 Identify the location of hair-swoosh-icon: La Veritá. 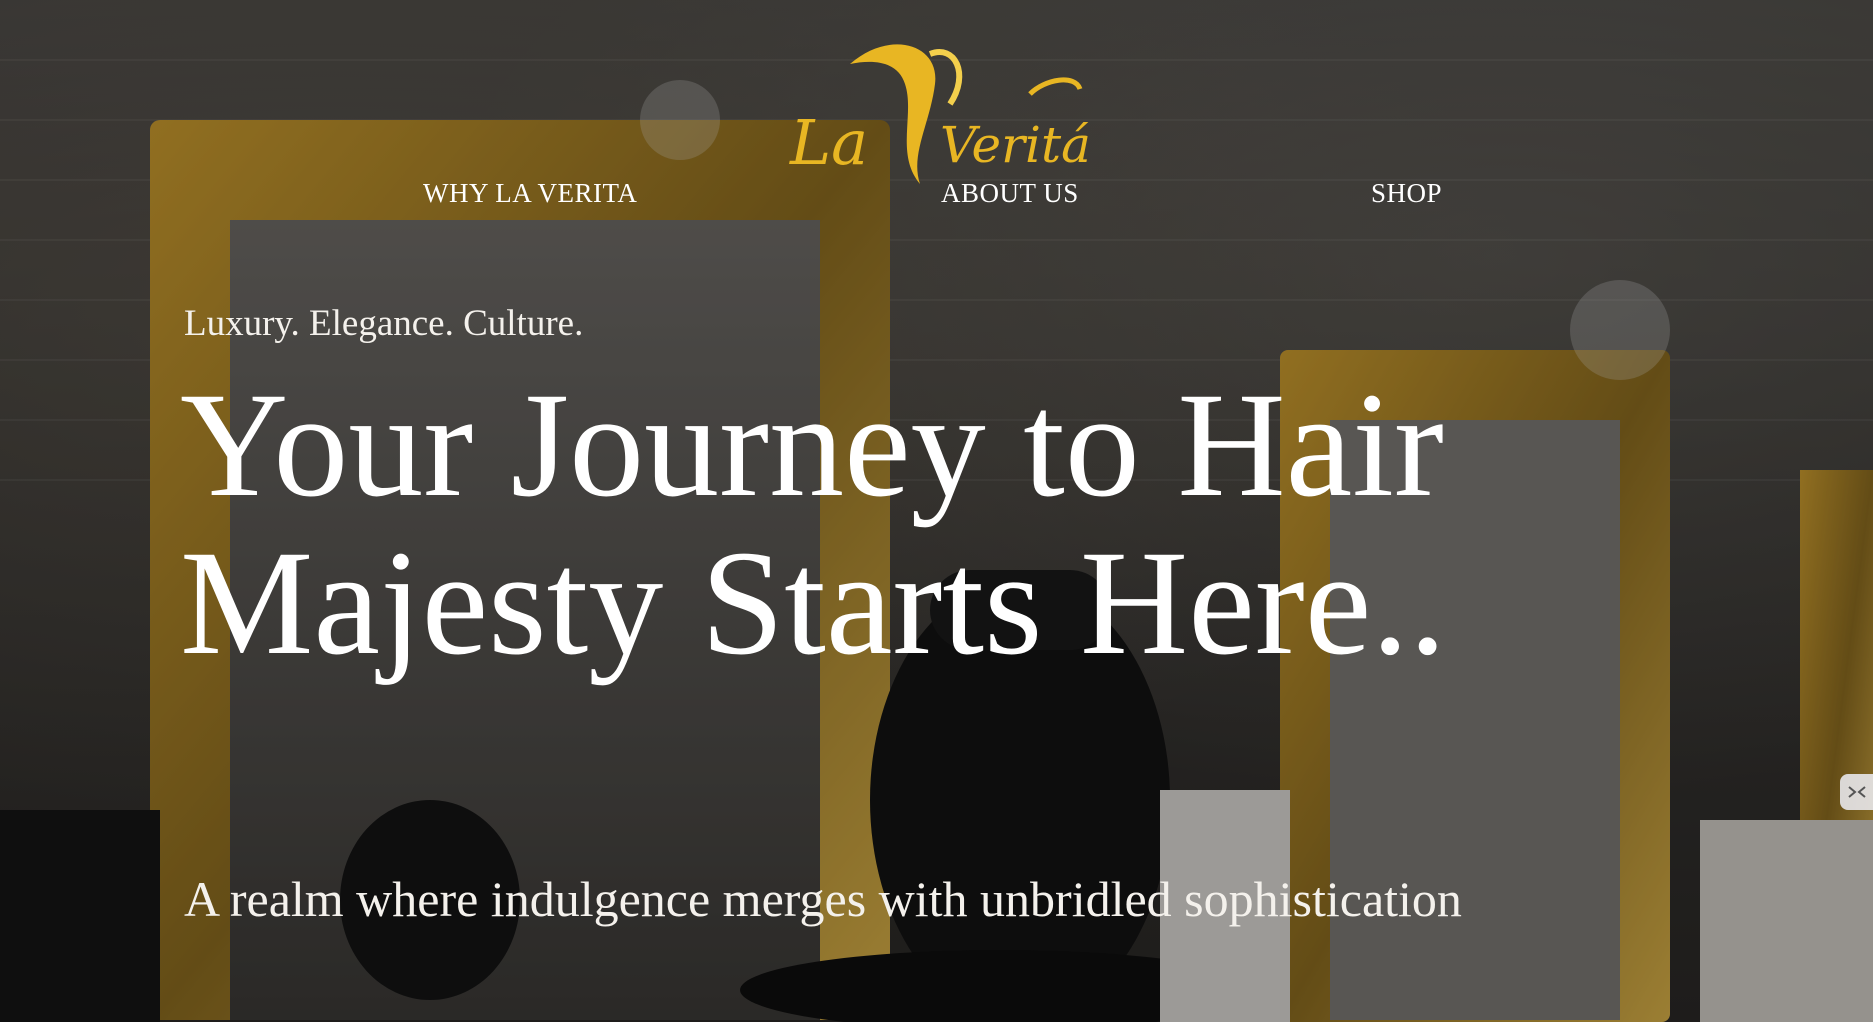
(940, 114).